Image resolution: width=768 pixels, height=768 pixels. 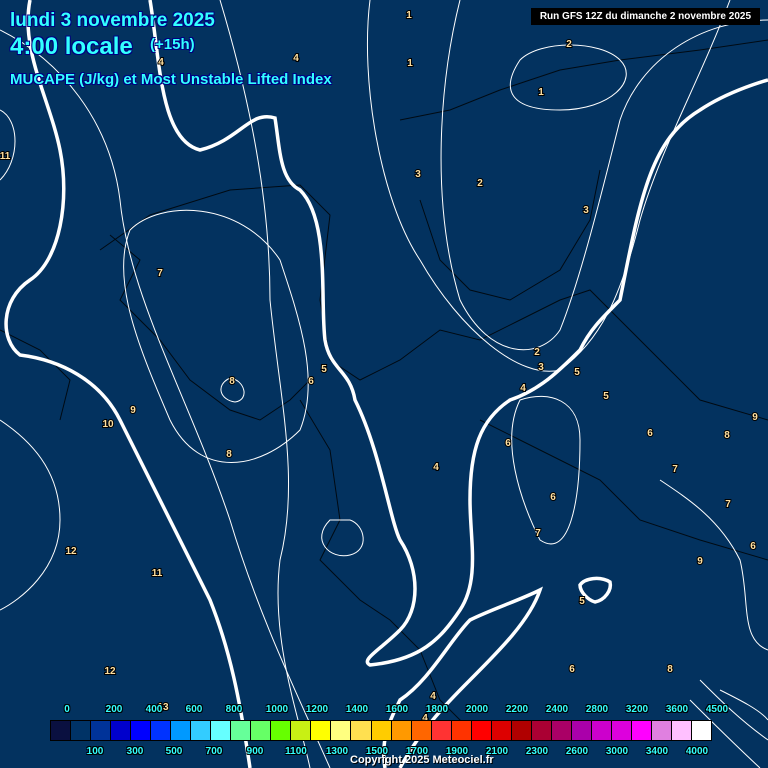 I want to click on legend-label: 3200, so click(x=637, y=709).